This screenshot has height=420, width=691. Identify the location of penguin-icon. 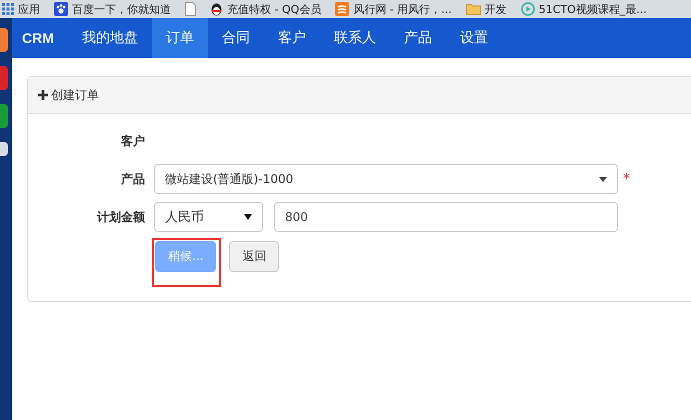
(216, 9).